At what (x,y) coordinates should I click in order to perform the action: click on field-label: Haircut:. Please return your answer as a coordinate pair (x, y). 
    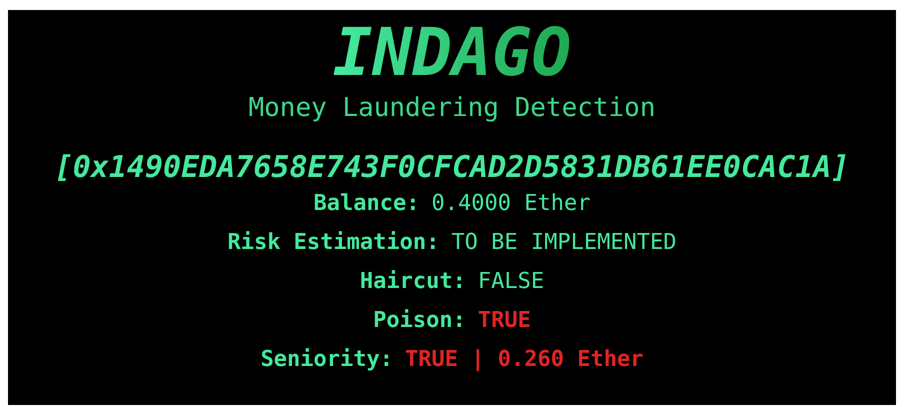
    Looking at the image, I should click on (413, 281).